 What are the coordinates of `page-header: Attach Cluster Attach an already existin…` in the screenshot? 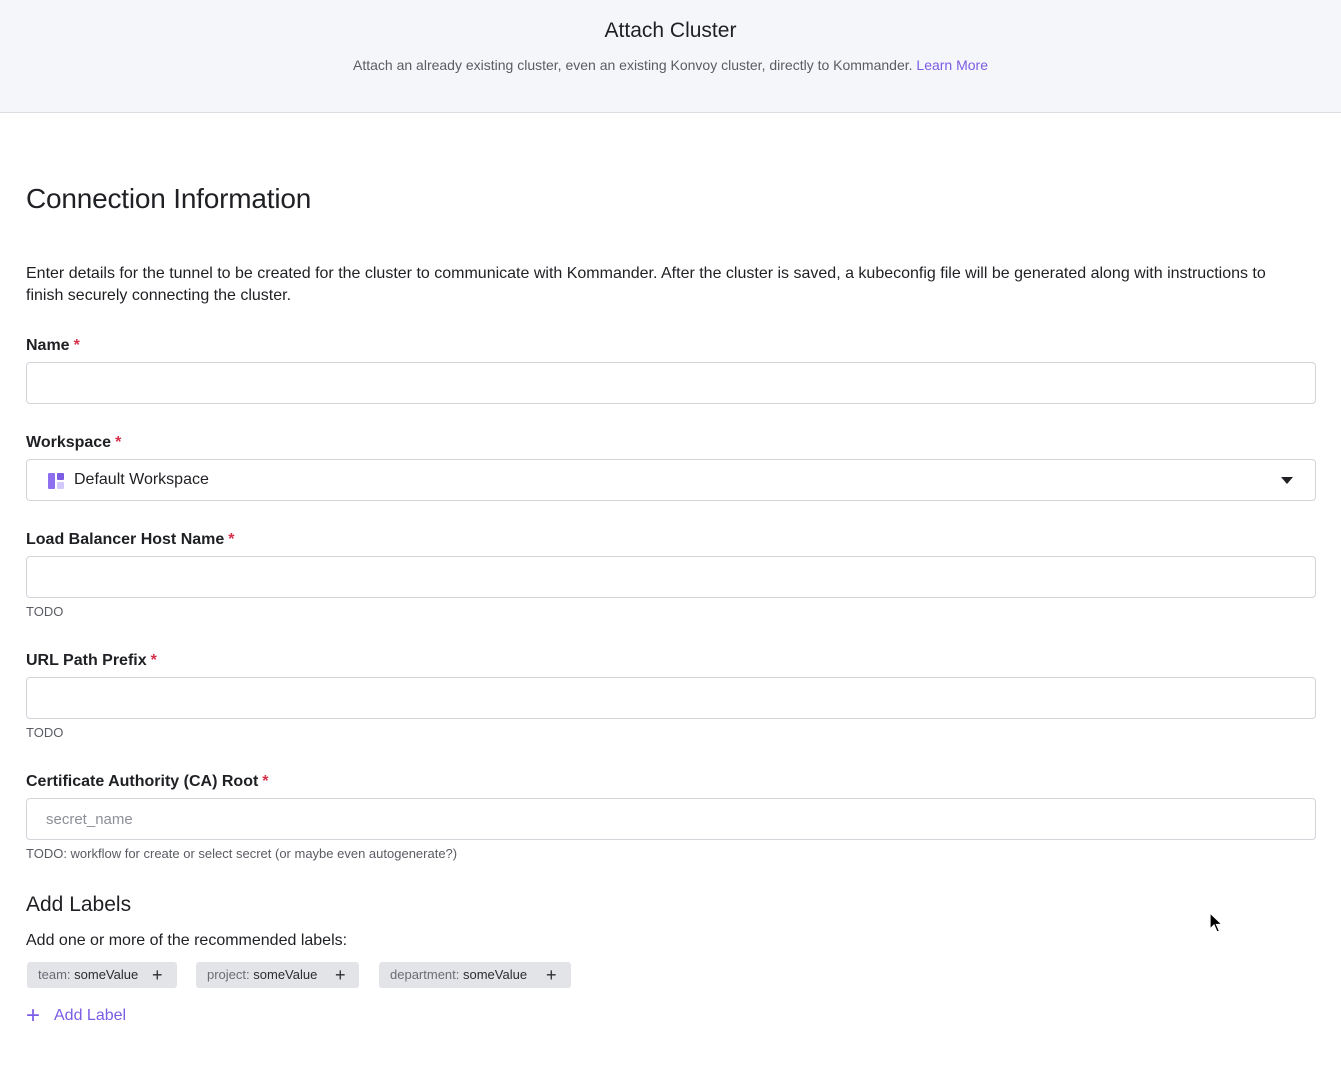 It's located at (670, 56).